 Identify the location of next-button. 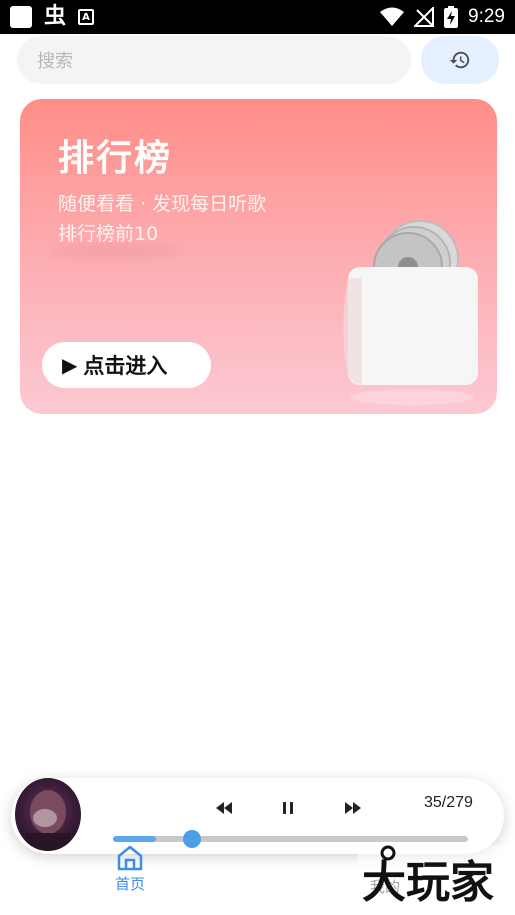
(353, 808).